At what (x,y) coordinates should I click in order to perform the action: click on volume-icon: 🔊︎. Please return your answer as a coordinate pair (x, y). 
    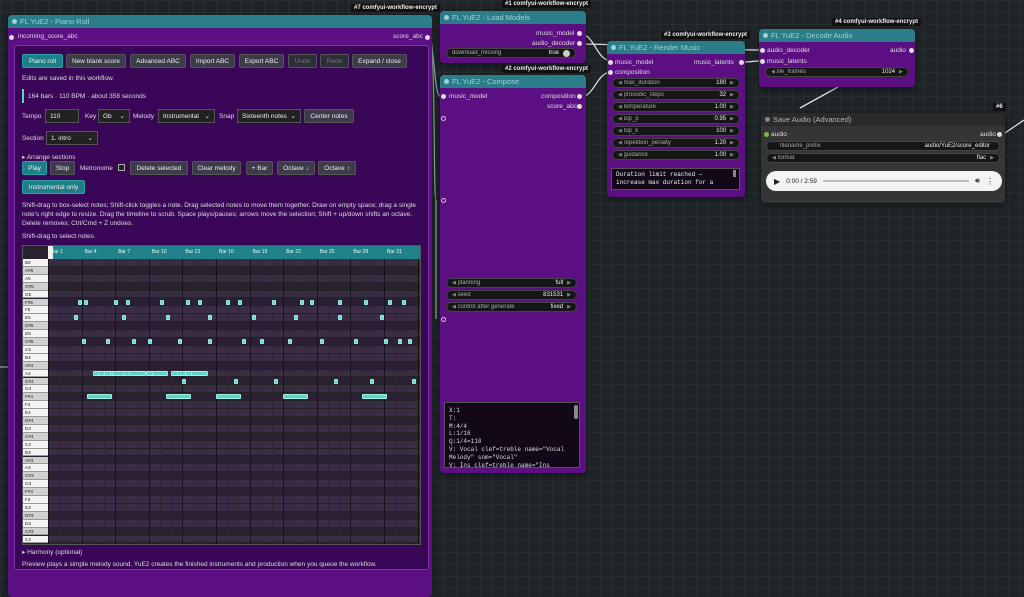
    Looking at the image, I should click on (977, 181).